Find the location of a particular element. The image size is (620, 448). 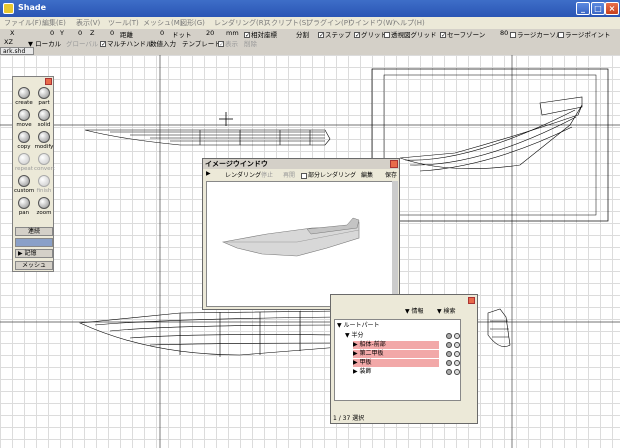

render-preview is located at coordinates (300, 244).